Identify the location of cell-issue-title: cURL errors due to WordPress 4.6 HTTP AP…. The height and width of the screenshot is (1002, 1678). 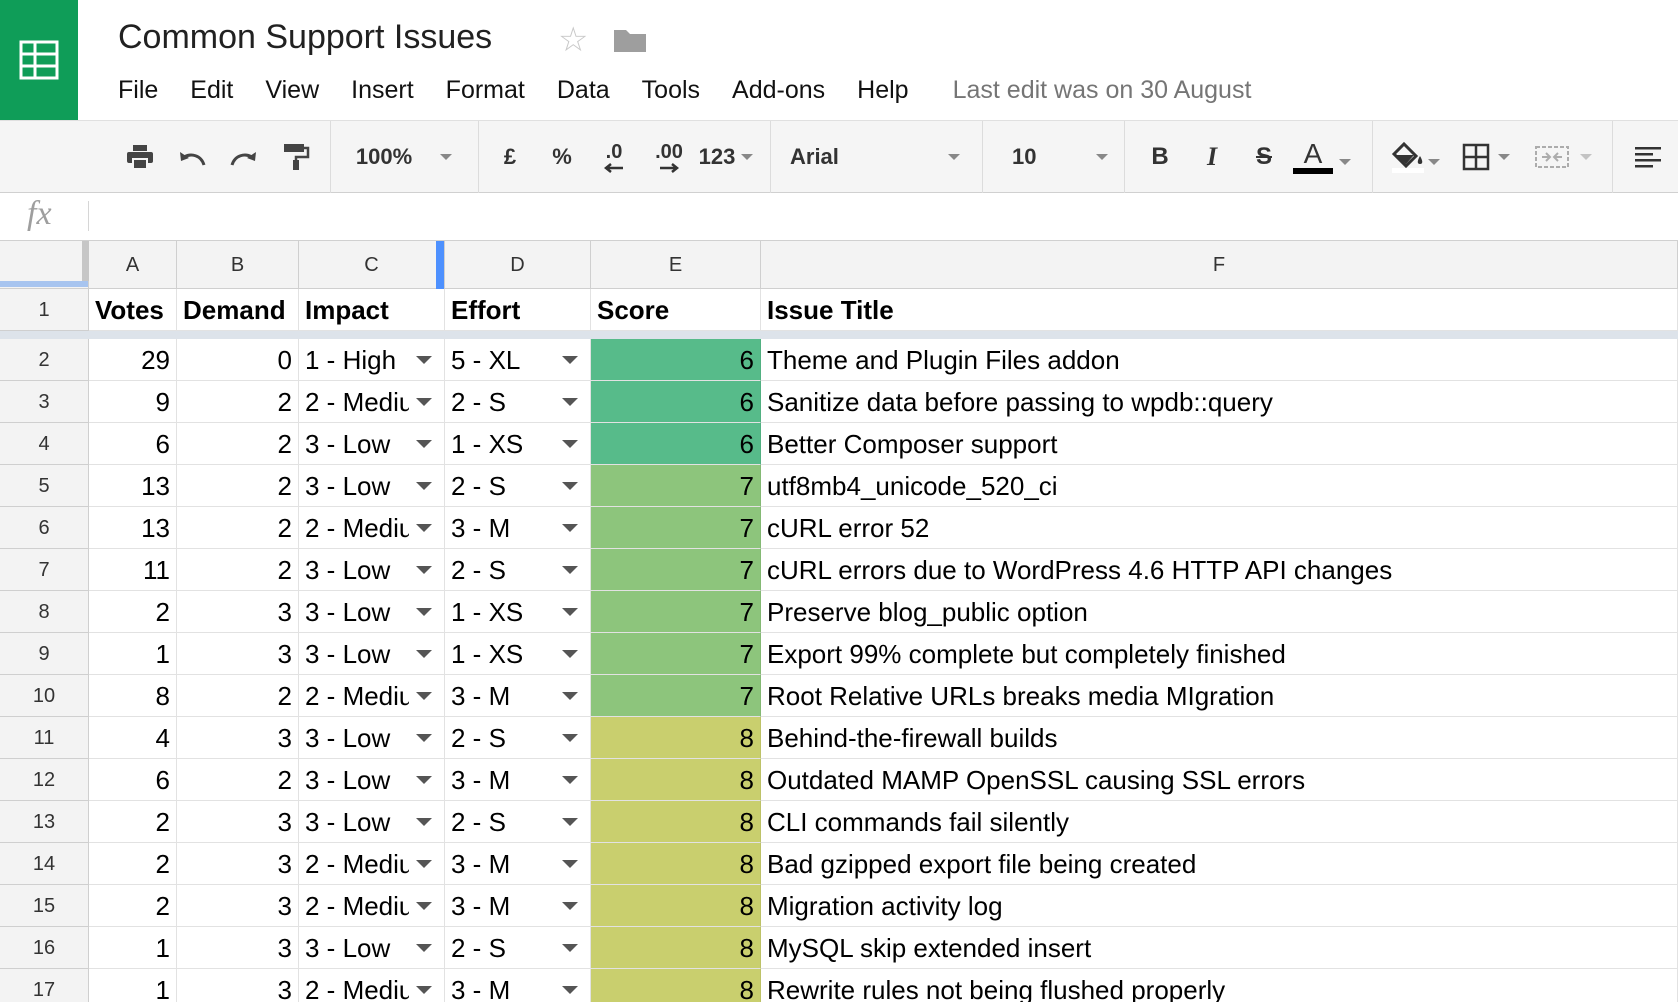
(1219, 570).